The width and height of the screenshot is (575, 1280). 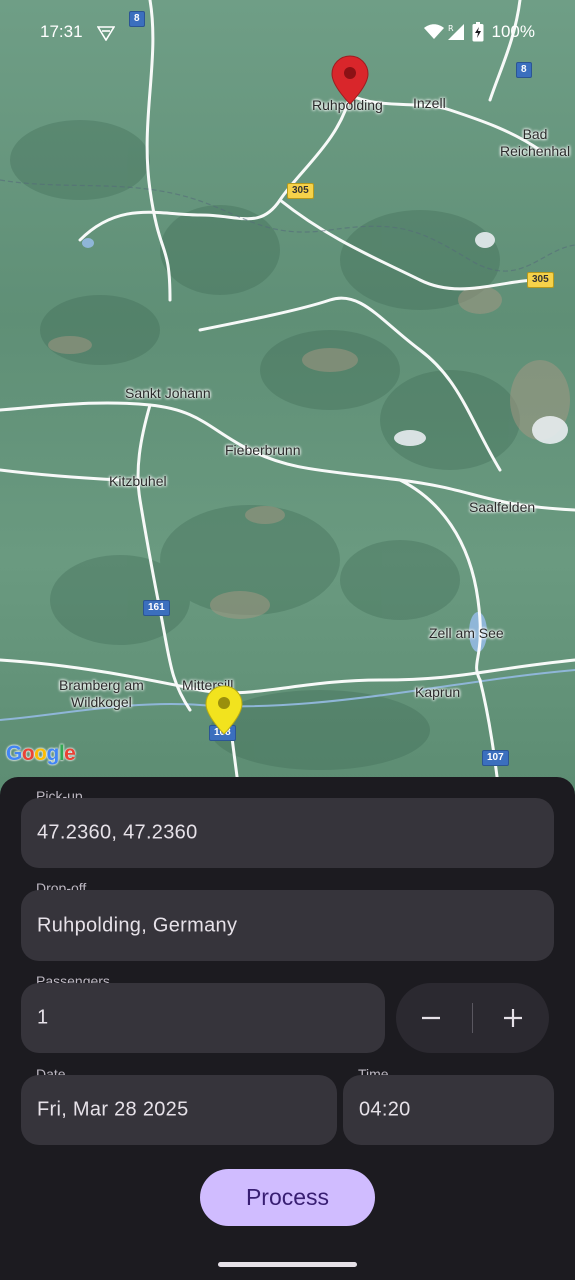 What do you see at coordinates (438, 692) in the screenshot?
I see `map-label-kaprun: Kaprun` at bounding box center [438, 692].